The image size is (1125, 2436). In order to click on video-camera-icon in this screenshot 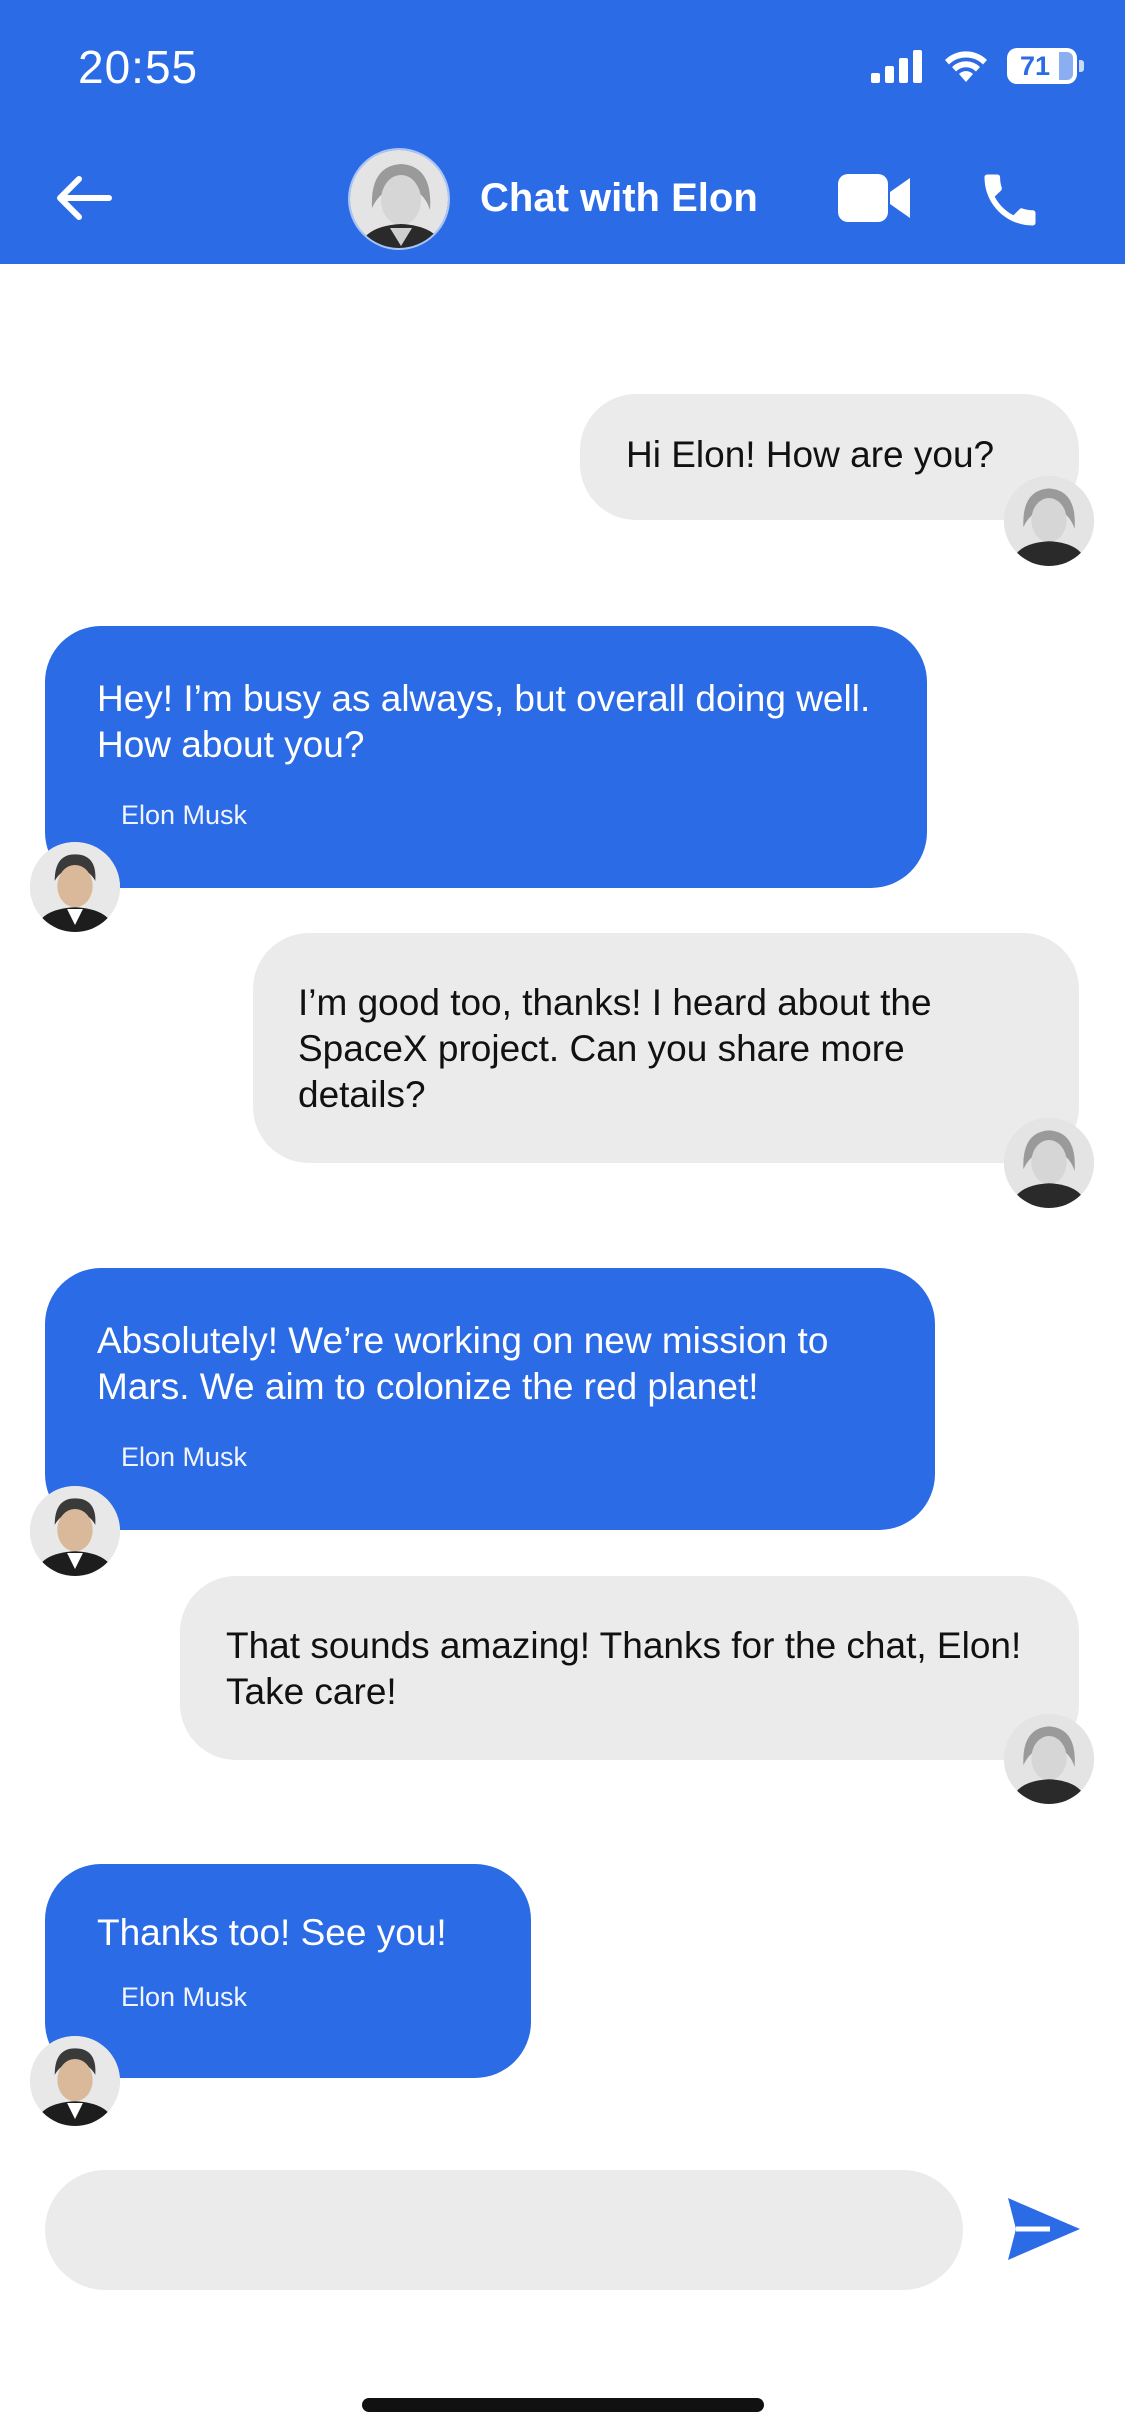, I will do `click(874, 198)`.